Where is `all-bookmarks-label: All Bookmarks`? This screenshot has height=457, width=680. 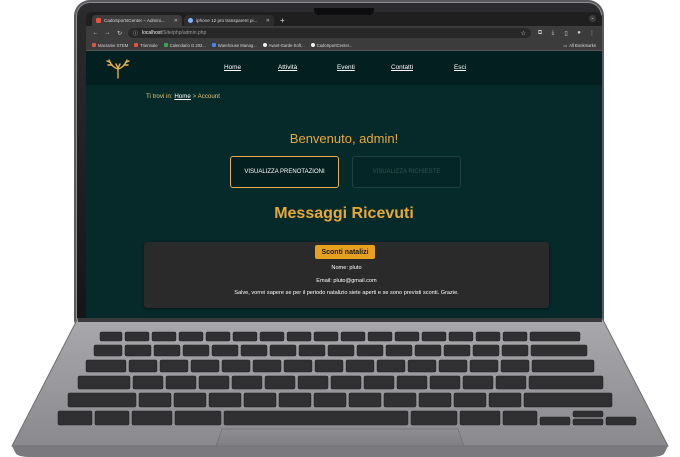 all-bookmarks-label: All Bookmarks is located at coordinates (582, 45).